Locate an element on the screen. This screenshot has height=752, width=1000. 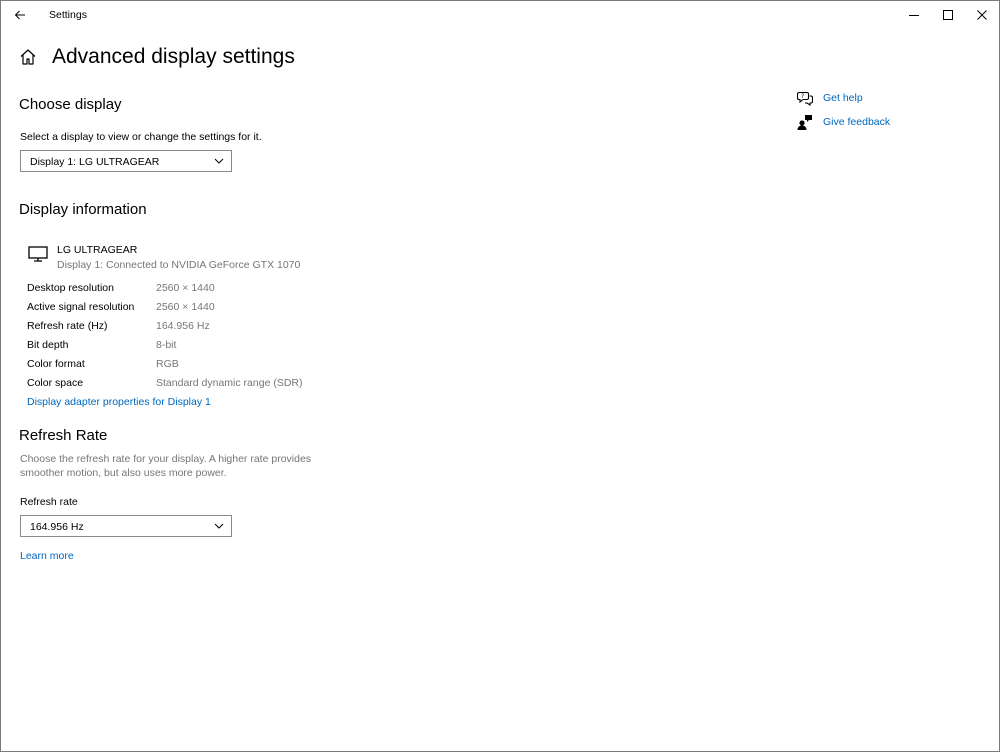
page-title: Advanced display settings is located at coordinates (173, 56).